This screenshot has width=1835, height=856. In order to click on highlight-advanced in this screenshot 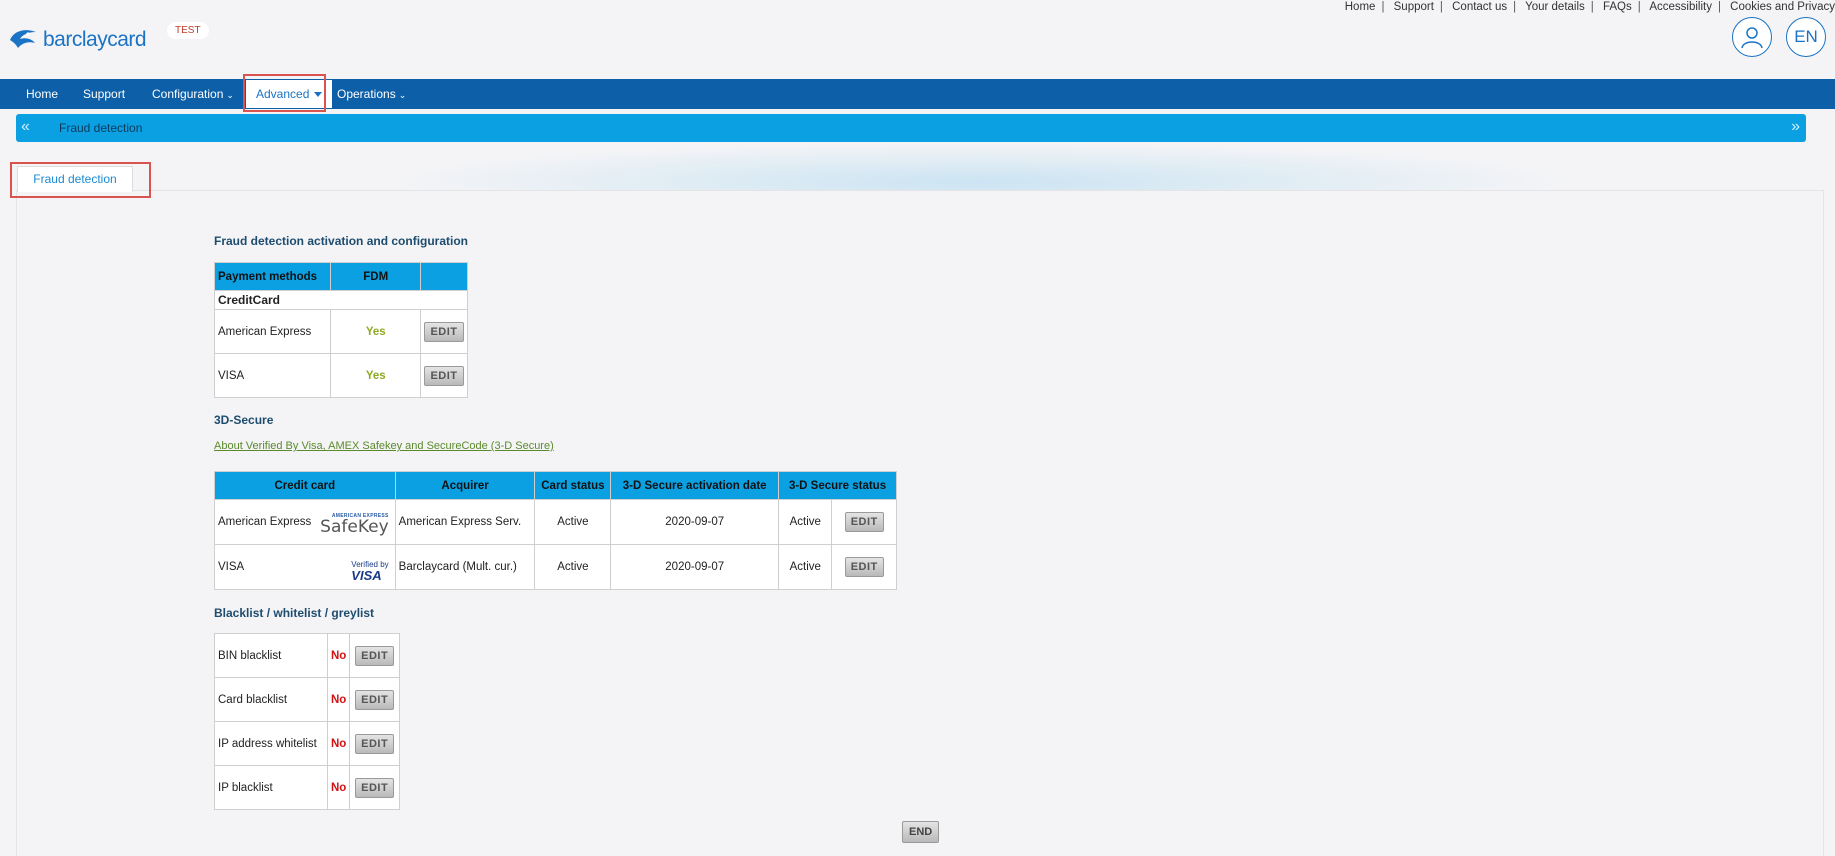, I will do `click(284, 93)`.